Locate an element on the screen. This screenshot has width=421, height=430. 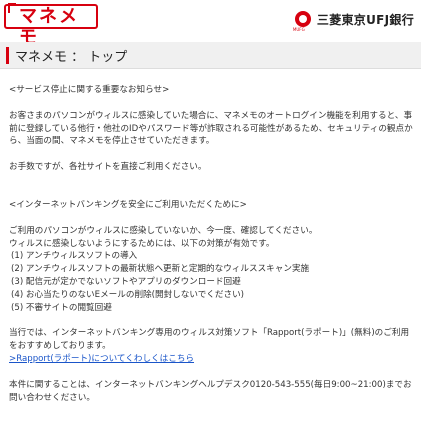
header: マネメモ MUFG 三菱東京UFJ銀行 is located at coordinates (210, 24).